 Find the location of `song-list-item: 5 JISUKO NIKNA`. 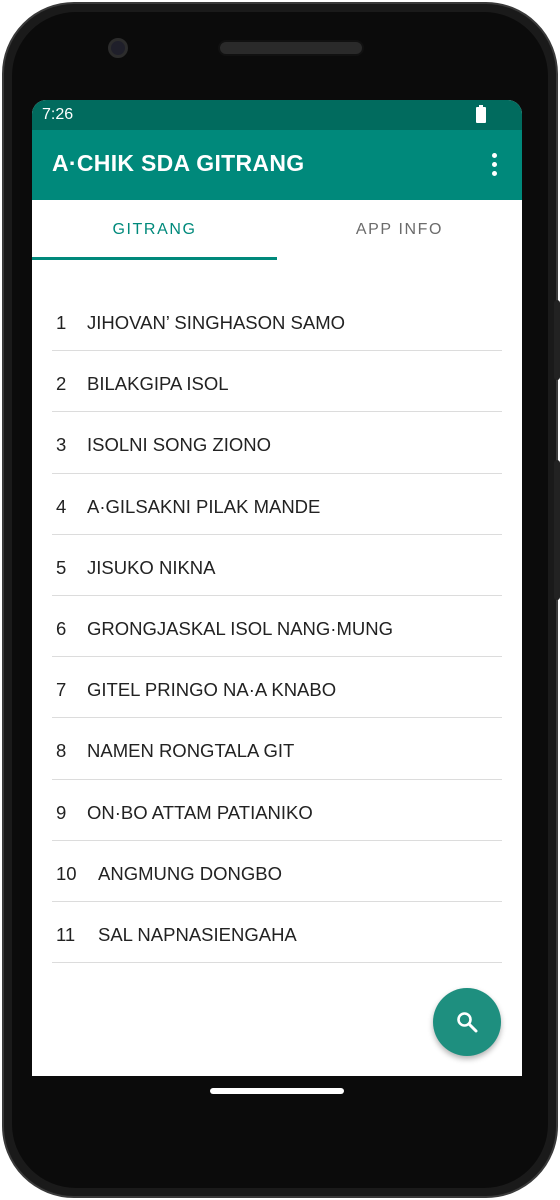

song-list-item: 5 JISUKO NIKNA is located at coordinates (277, 565).